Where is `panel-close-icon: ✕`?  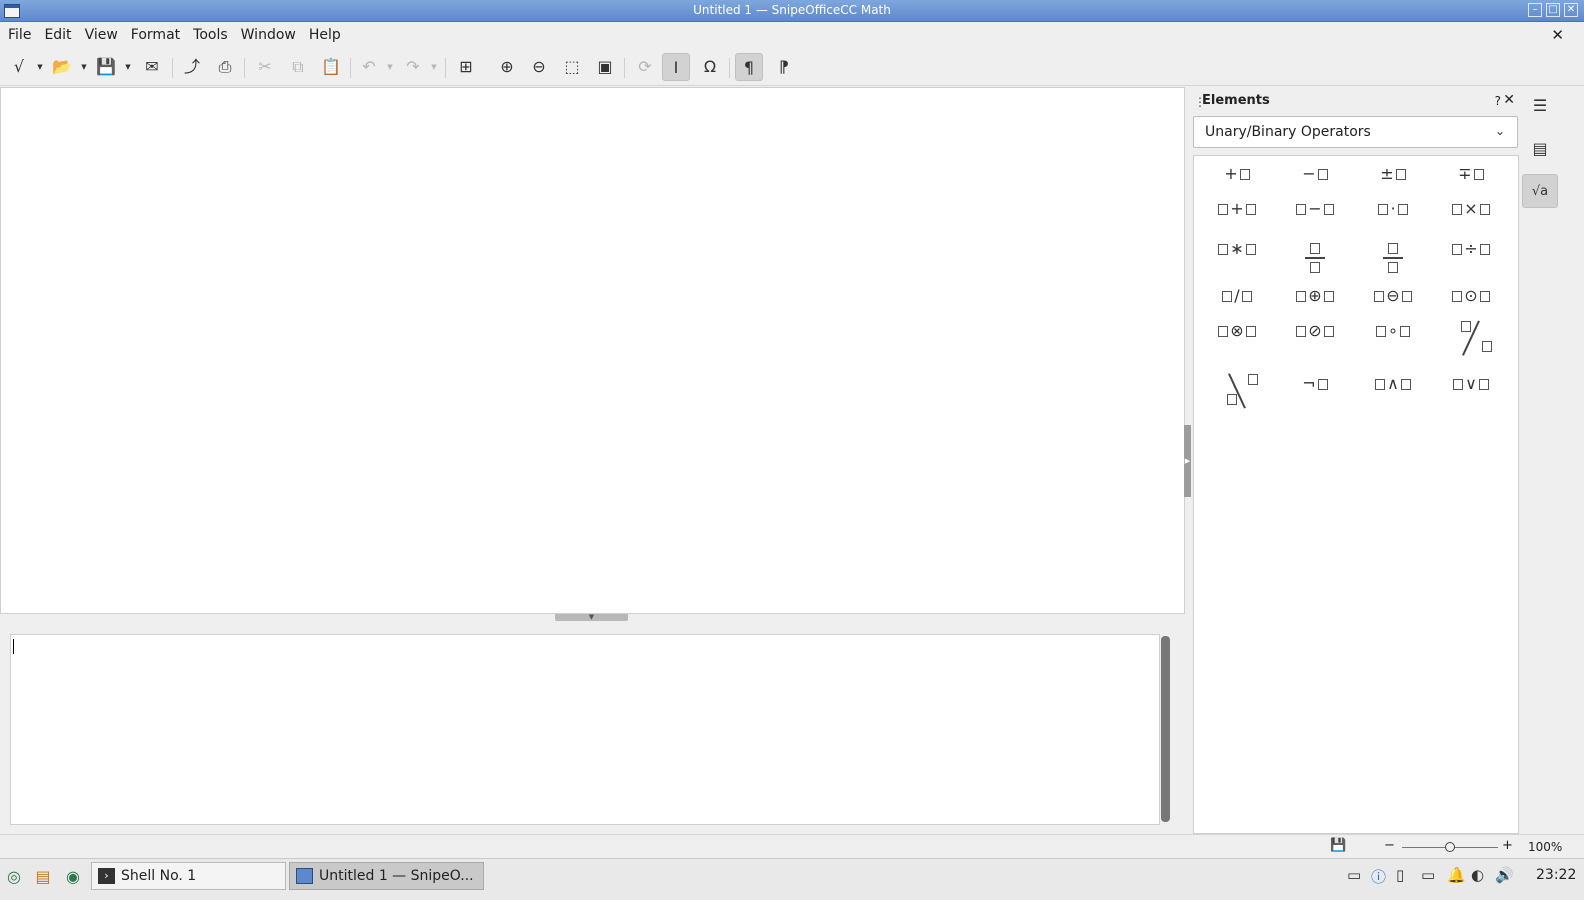 panel-close-icon: ✕ is located at coordinates (1509, 100).